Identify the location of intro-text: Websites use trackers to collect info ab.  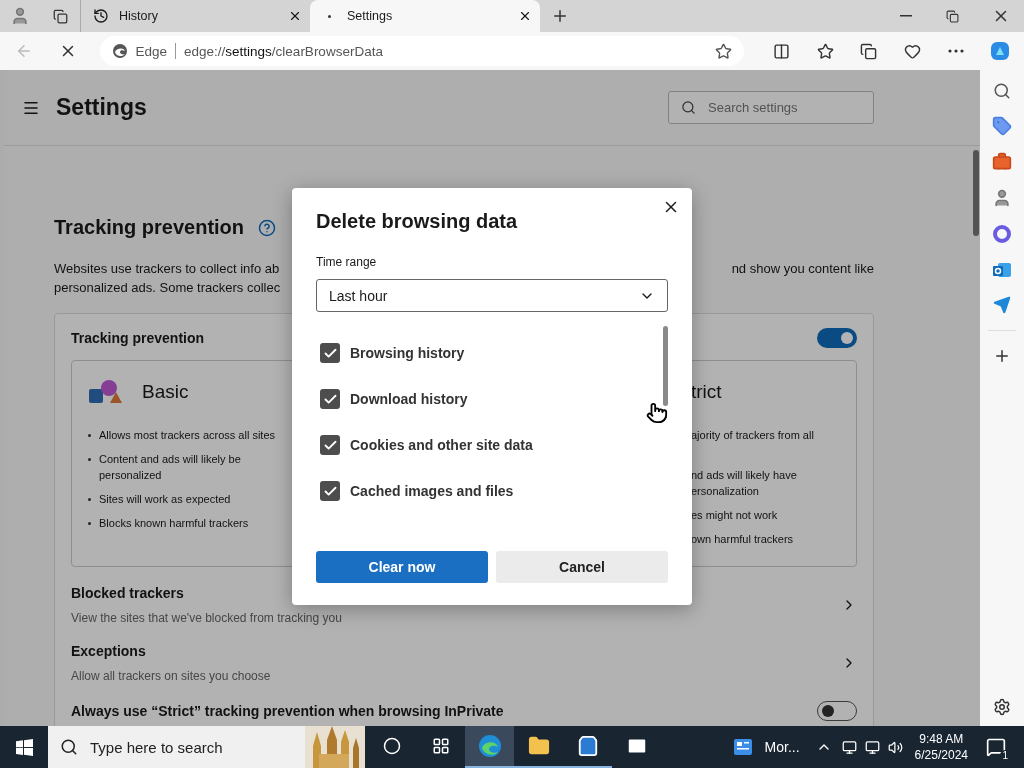
(167, 269).